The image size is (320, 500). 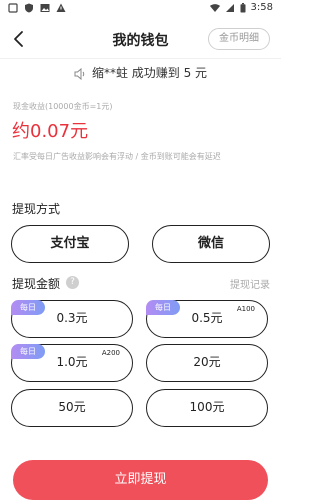 What do you see at coordinates (117, 156) in the screenshot?
I see `rate-note: 汇率受每日广告收益影响会有浮动 / 金币到账可能会有延迟` at bounding box center [117, 156].